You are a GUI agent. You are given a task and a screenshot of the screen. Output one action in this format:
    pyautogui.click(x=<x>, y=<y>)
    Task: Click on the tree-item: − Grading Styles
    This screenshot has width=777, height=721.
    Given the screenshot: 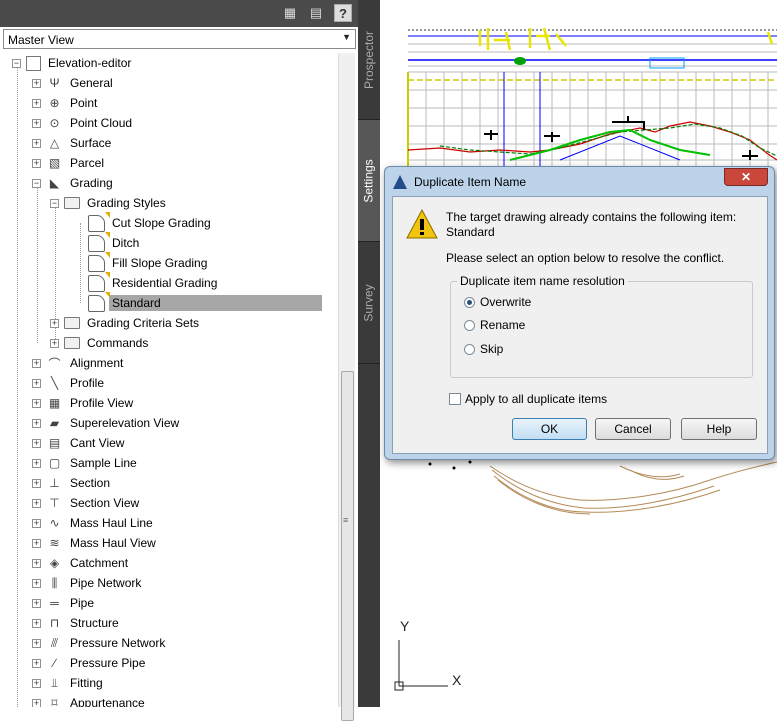 What is the action you would take?
    pyautogui.click(x=109, y=203)
    